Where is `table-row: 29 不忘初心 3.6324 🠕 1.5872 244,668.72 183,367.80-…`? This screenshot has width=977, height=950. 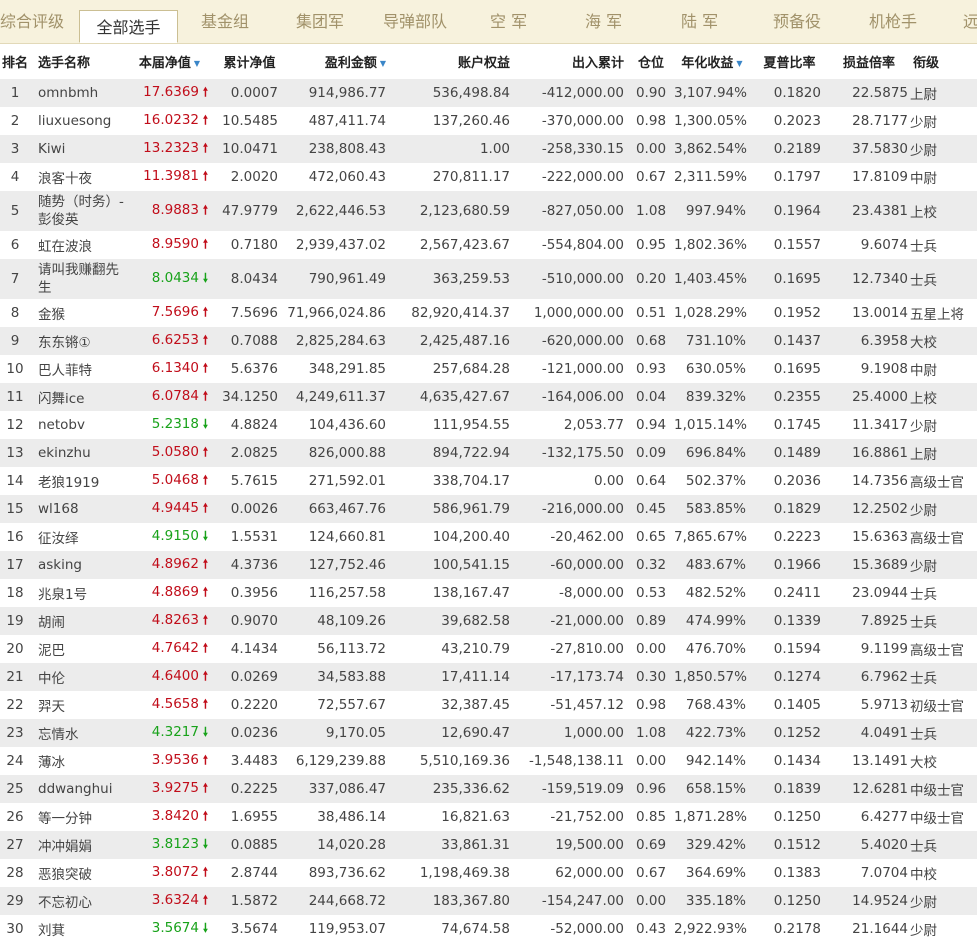
table-row: 29 不忘初心 3.6324 🠕 1.5872 244,668.72 183,367.80-… is located at coordinates (488, 901).